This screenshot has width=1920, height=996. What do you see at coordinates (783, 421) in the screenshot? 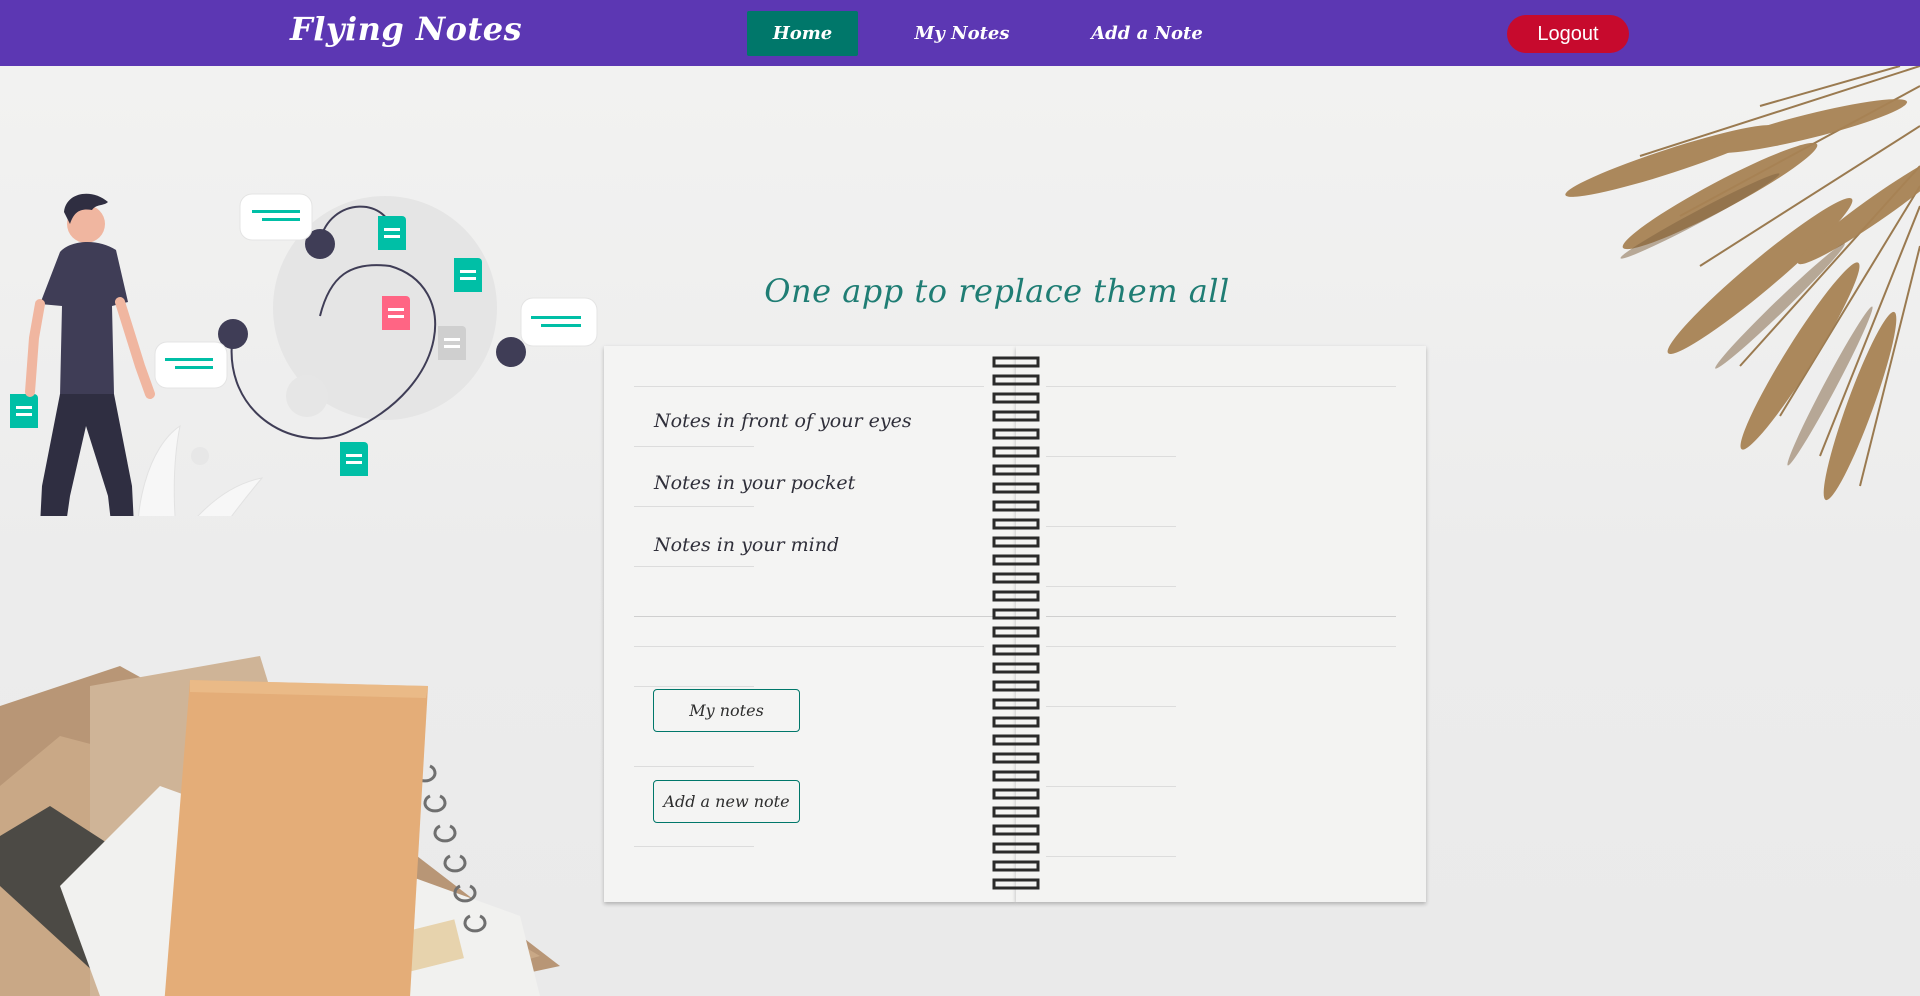
I see `tagline-eyes: Notes in front of your eyes` at bounding box center [783, 421].